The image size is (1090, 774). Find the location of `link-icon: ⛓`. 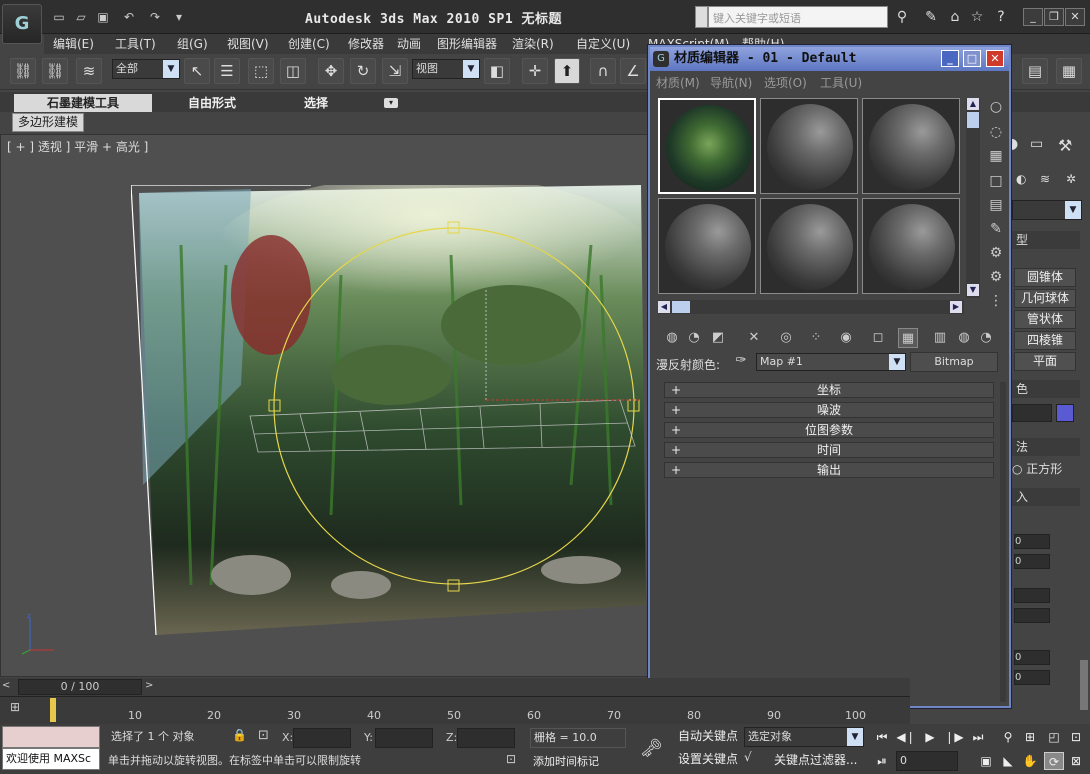

link-icon: ⛓ is located at coordinates (23, 71).